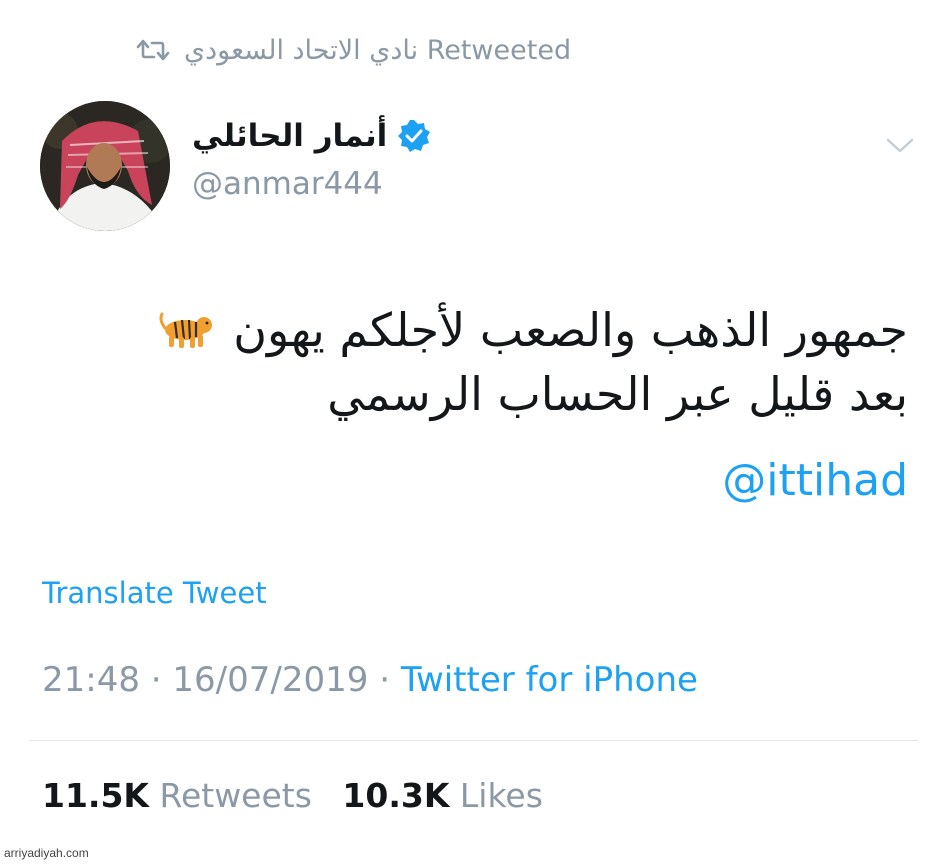  I want to click on tweet-line-1-text: جمهور الذهب والصعب لأجلكم يهون, so click(570, 330).